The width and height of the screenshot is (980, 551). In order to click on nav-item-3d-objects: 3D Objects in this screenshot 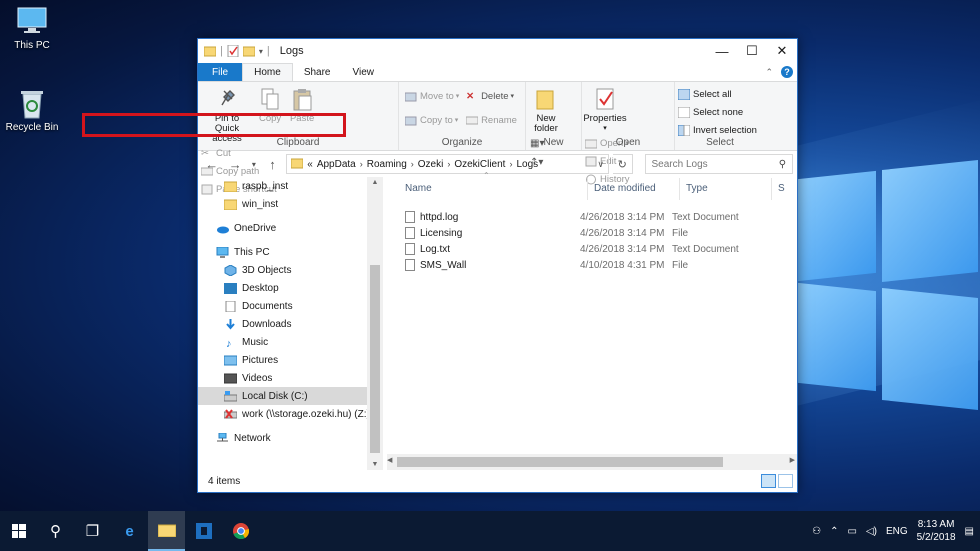, I will do `click(290, 270)`.